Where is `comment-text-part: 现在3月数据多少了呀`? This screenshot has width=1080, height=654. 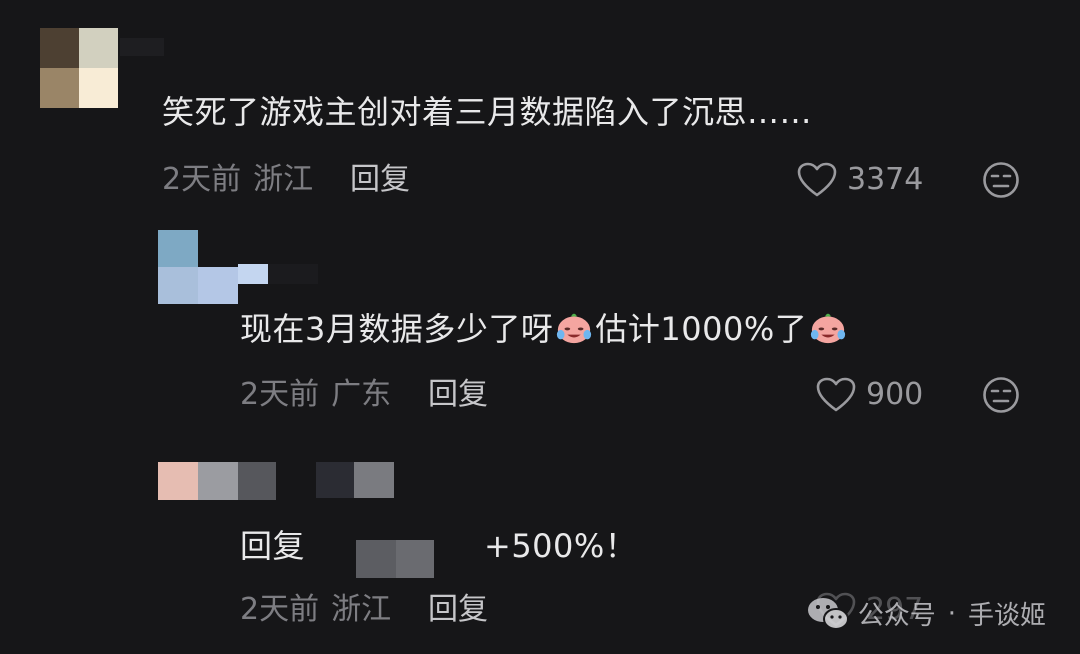
comment-text-part: 现在3月数据多少了呀 is located at coordinates (397, 329).